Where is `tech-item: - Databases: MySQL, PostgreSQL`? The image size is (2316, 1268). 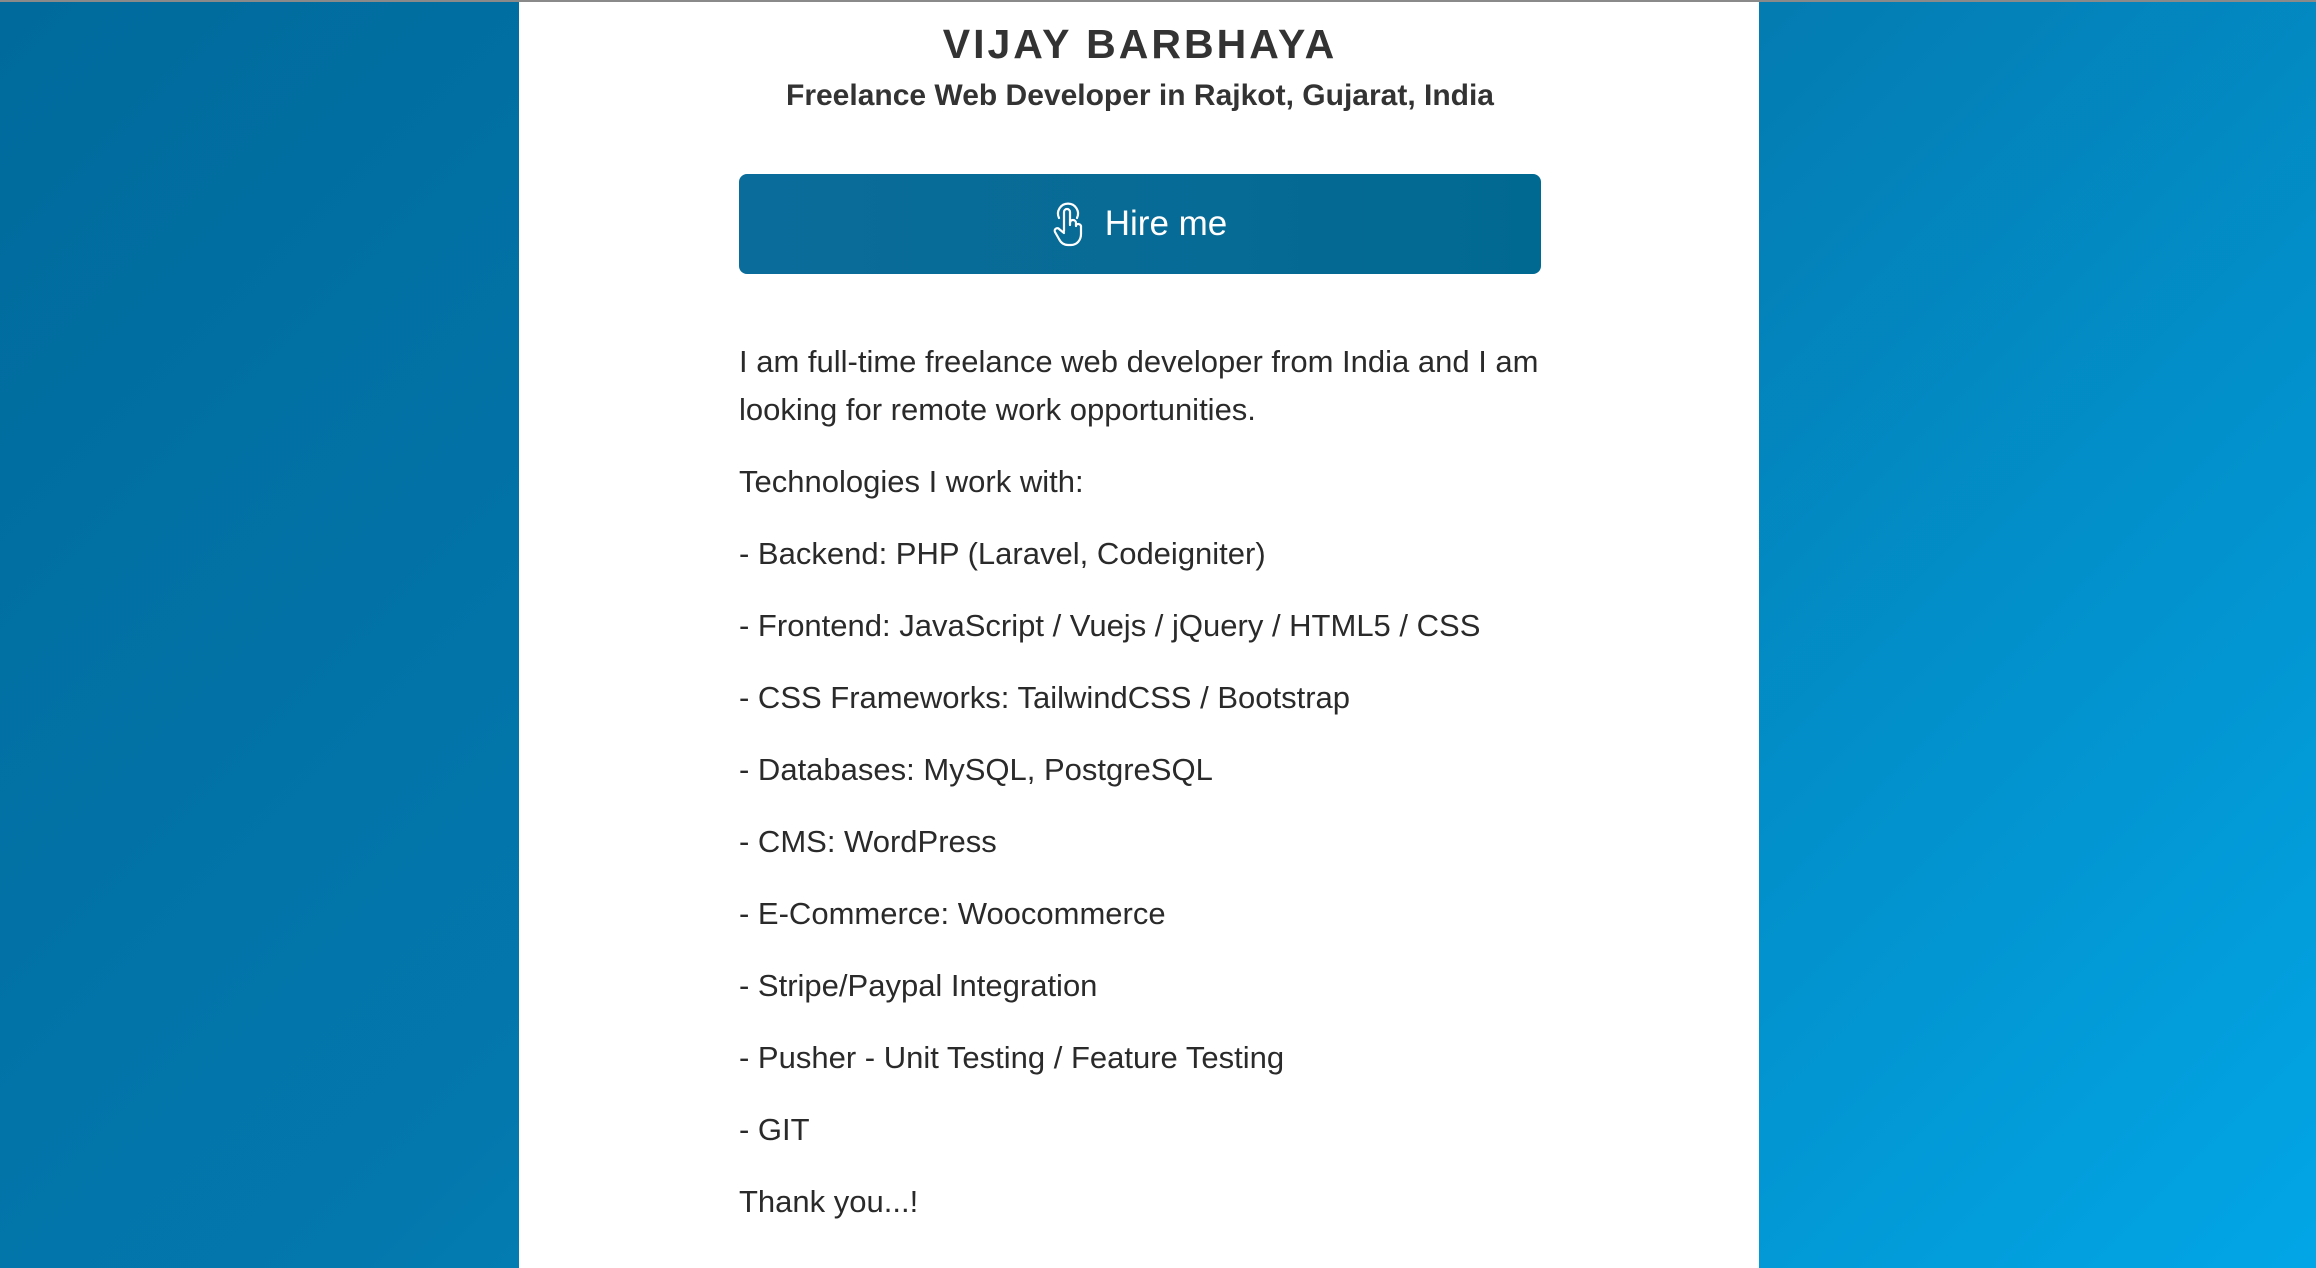
tech-item: - Databases: MySQL, PostgreSQL is located at coordinates (976, 769).